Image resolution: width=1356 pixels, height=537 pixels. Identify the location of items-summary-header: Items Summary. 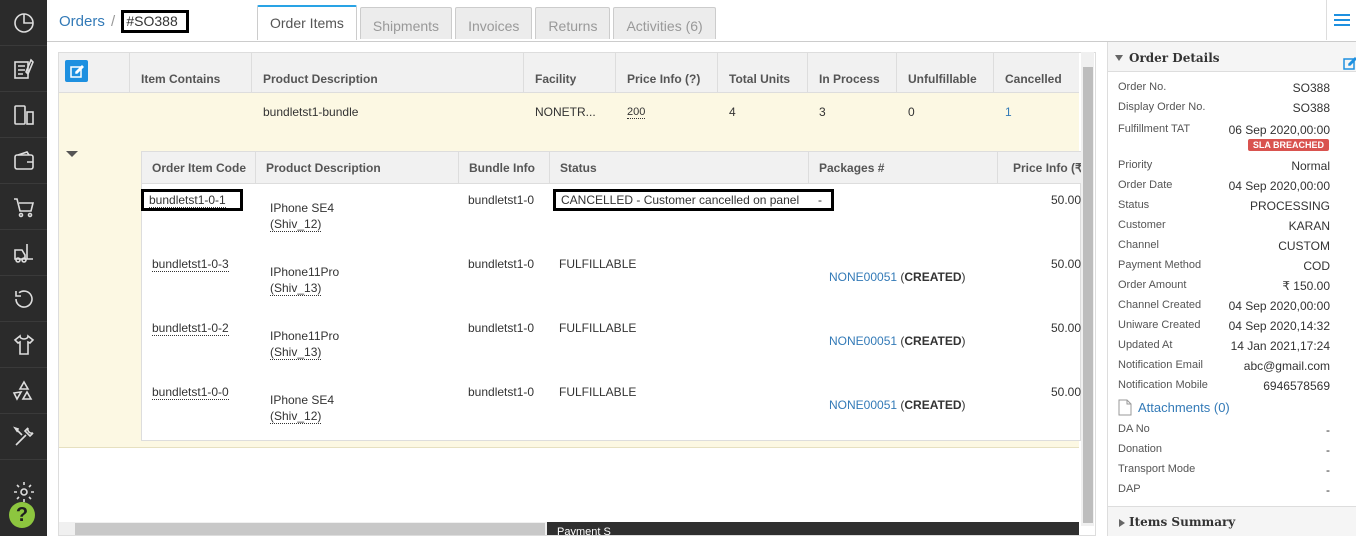
(1232, 521).